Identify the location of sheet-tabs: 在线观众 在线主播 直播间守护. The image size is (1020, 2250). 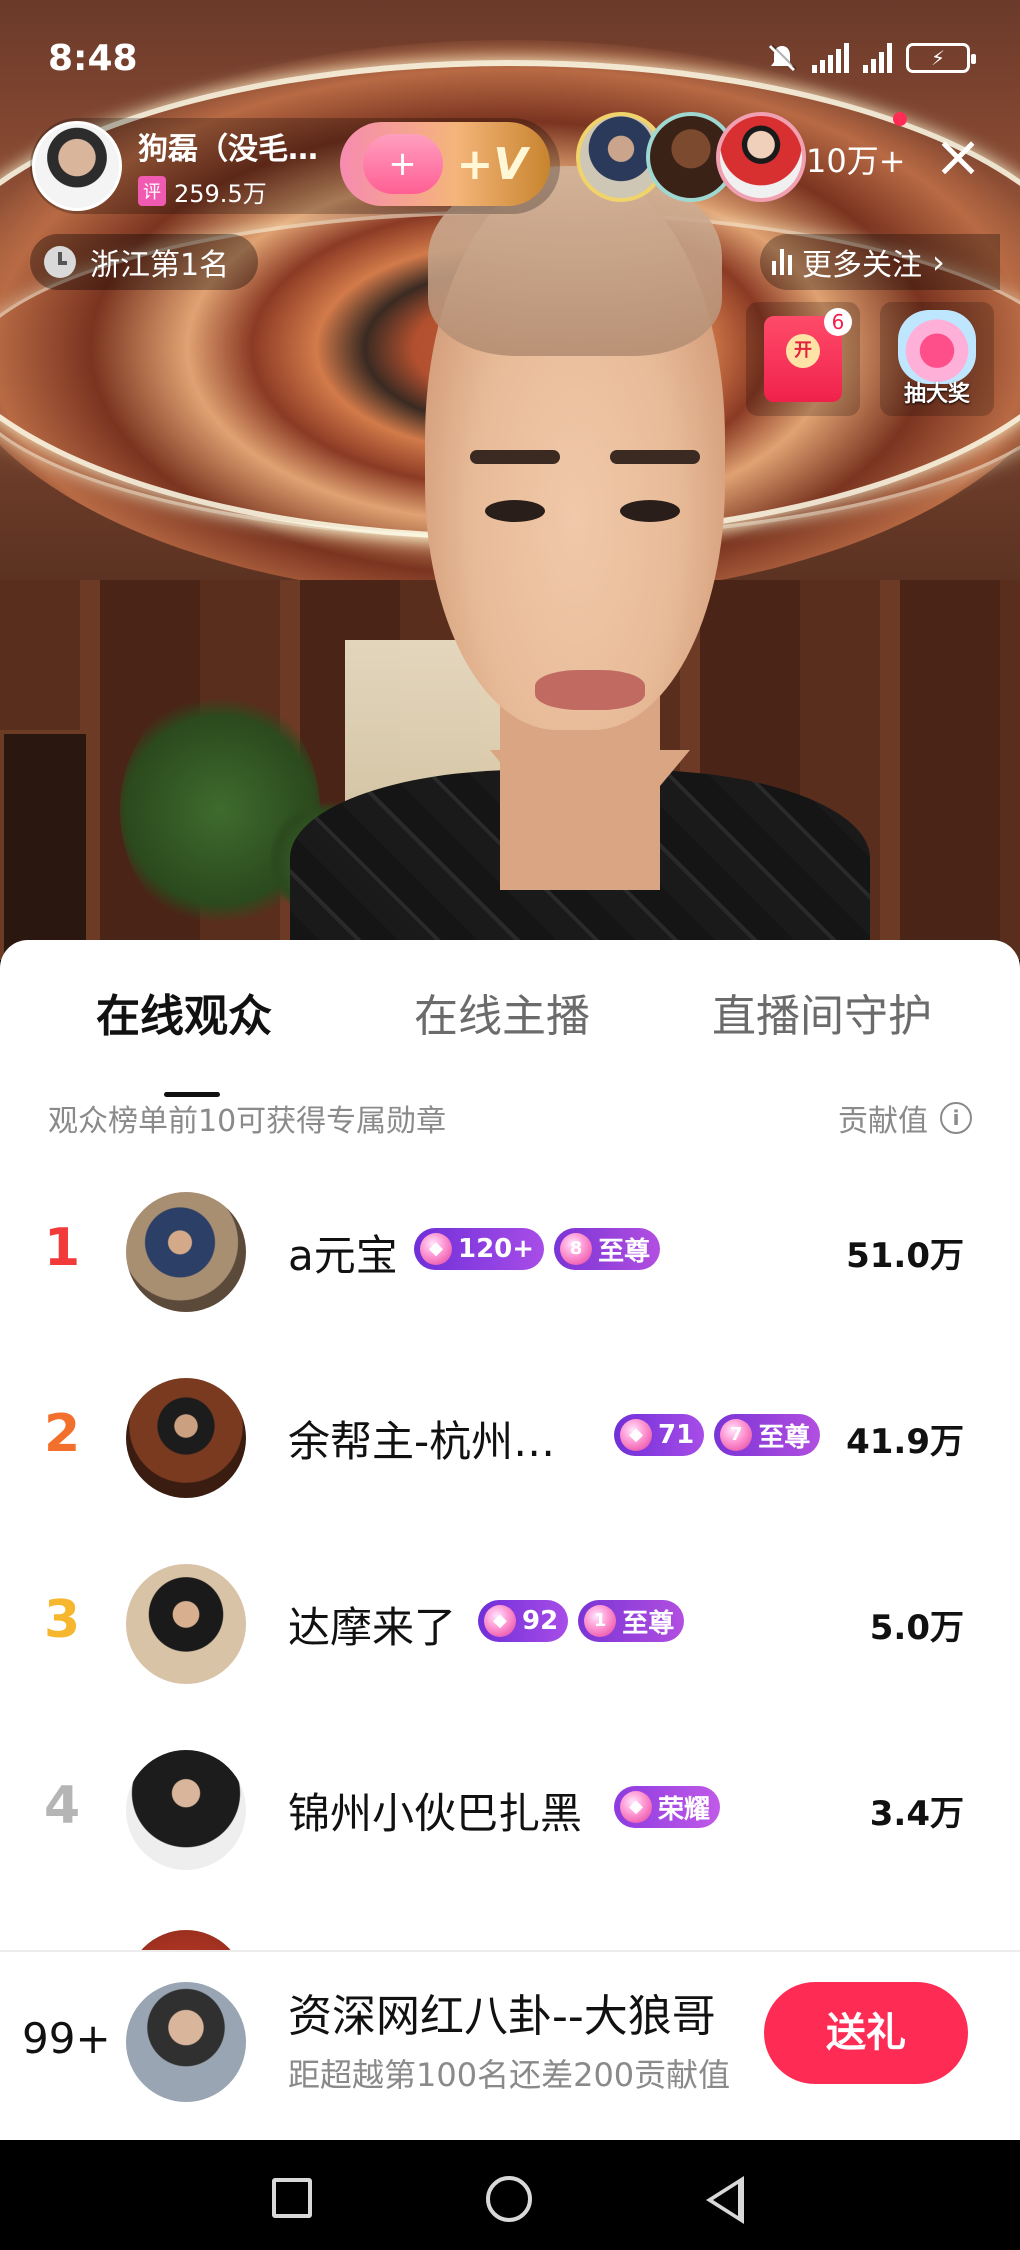
(510, 1038).